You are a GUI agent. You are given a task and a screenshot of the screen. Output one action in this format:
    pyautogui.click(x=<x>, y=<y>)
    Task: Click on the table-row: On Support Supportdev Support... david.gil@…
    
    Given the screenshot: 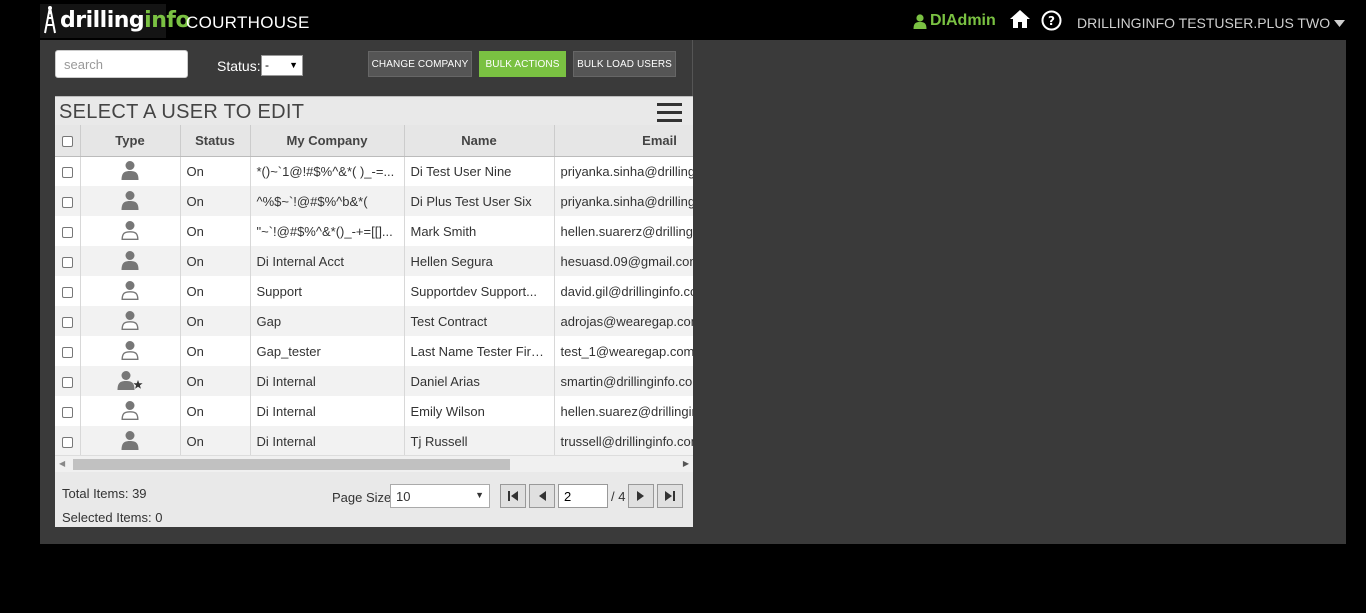 What is the action you would take?
    pyautogui.click(x=374, y=291)
    